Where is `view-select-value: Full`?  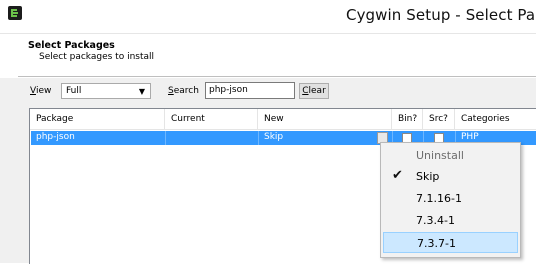 view-select-value: Full is located at coordinates (74, 91).